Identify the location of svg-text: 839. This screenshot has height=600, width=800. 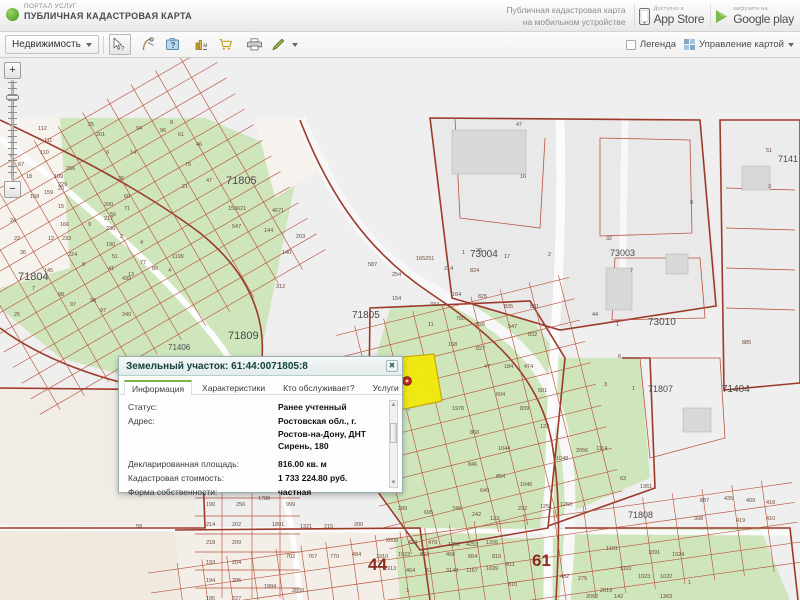
(524, 409).